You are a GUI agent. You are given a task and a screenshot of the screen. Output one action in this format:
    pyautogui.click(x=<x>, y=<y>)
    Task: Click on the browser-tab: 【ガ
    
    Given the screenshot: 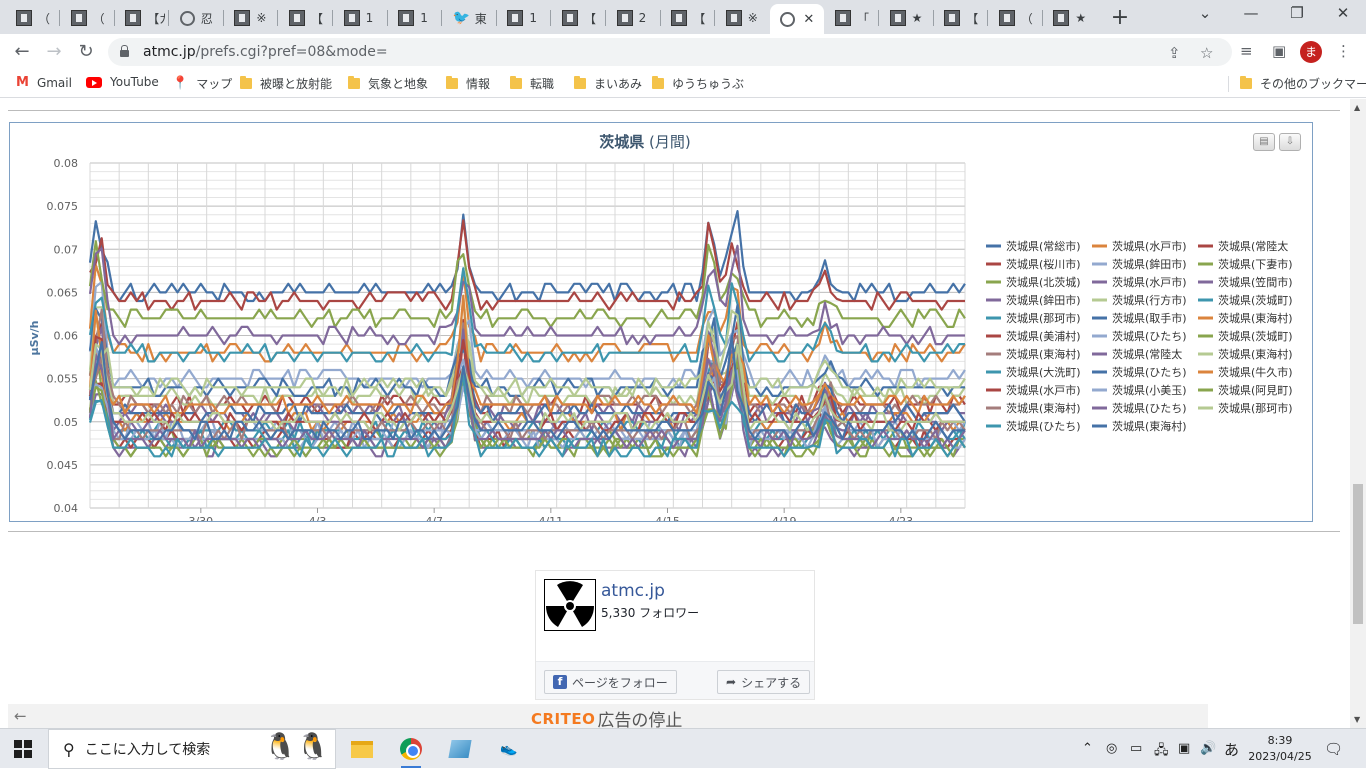 What is the action you would take?
    pyautogui.click(x=142, y=18)
    